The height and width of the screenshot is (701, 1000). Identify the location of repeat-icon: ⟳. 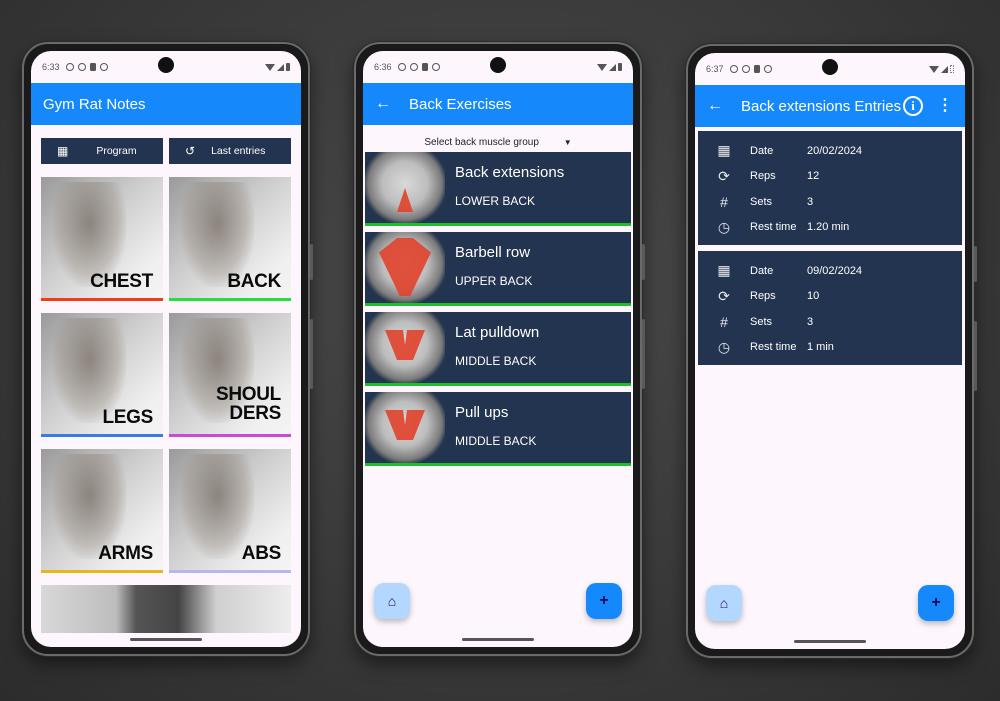
(724, 295).